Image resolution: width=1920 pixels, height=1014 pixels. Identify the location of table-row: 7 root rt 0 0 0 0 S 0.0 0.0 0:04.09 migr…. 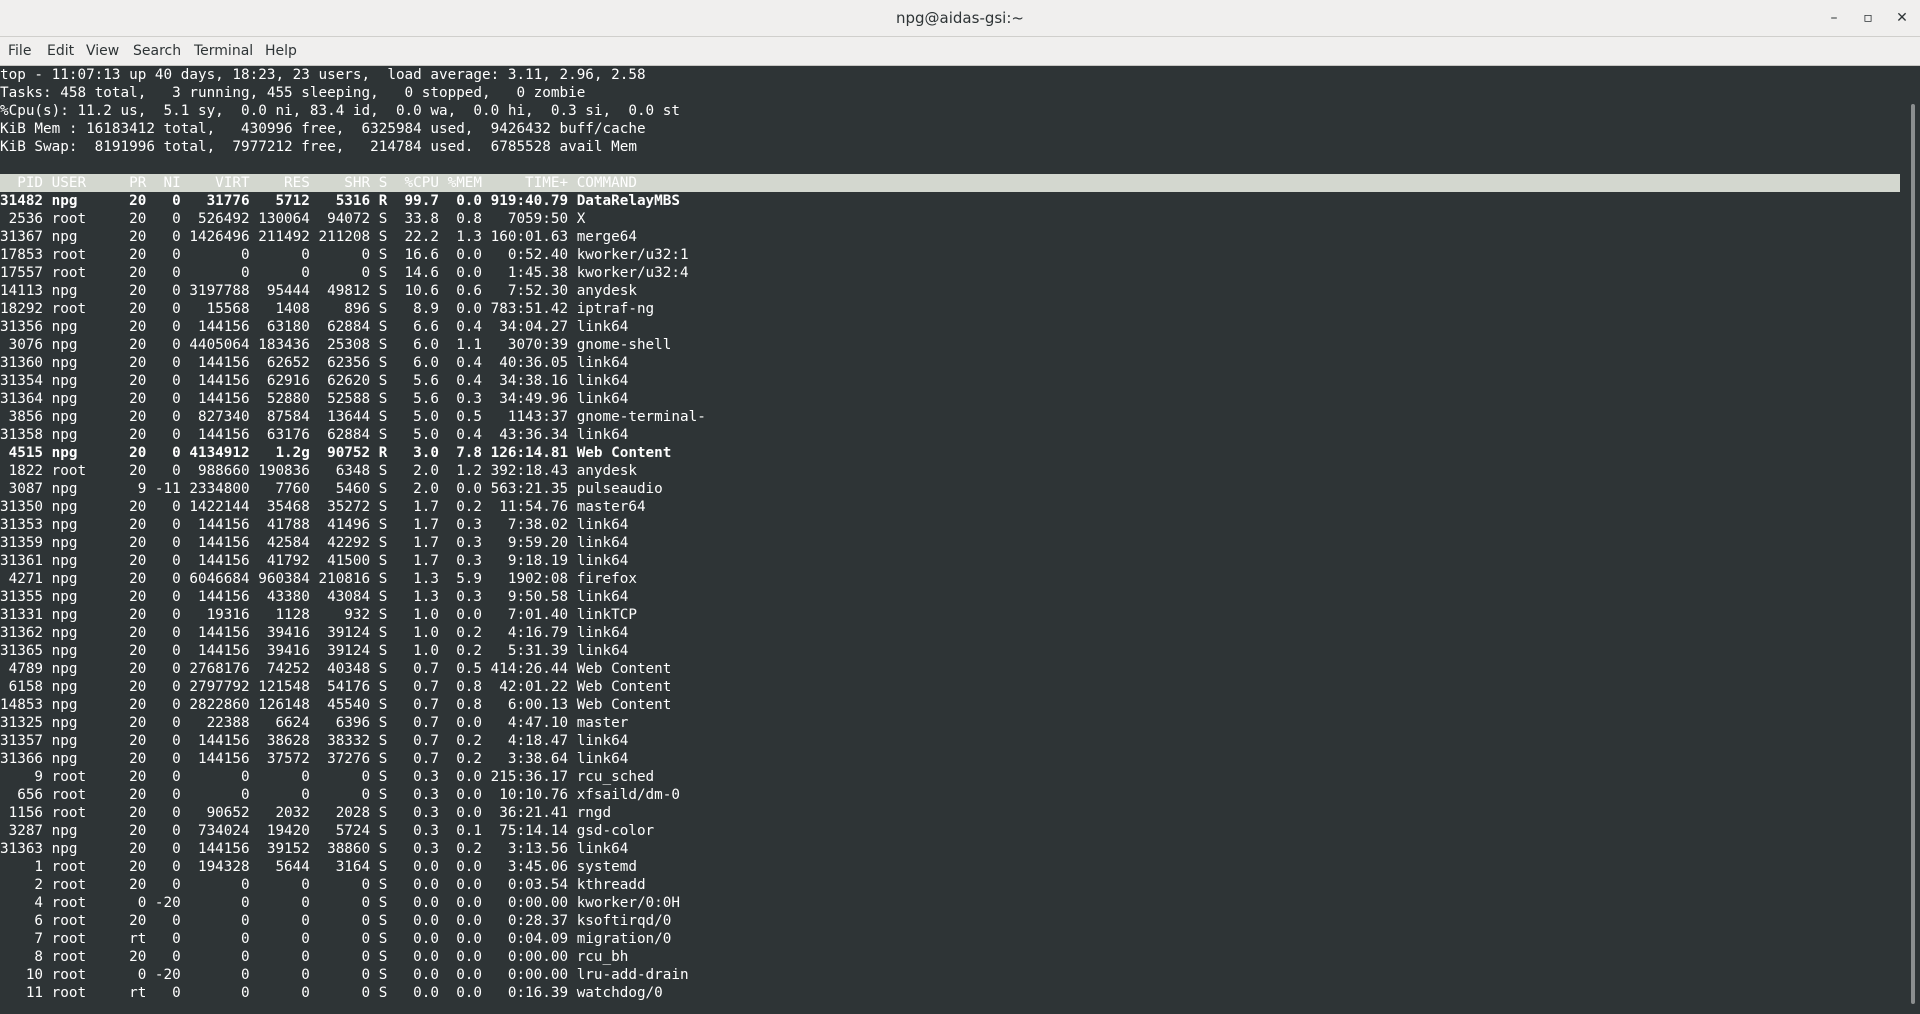
(336, 939).